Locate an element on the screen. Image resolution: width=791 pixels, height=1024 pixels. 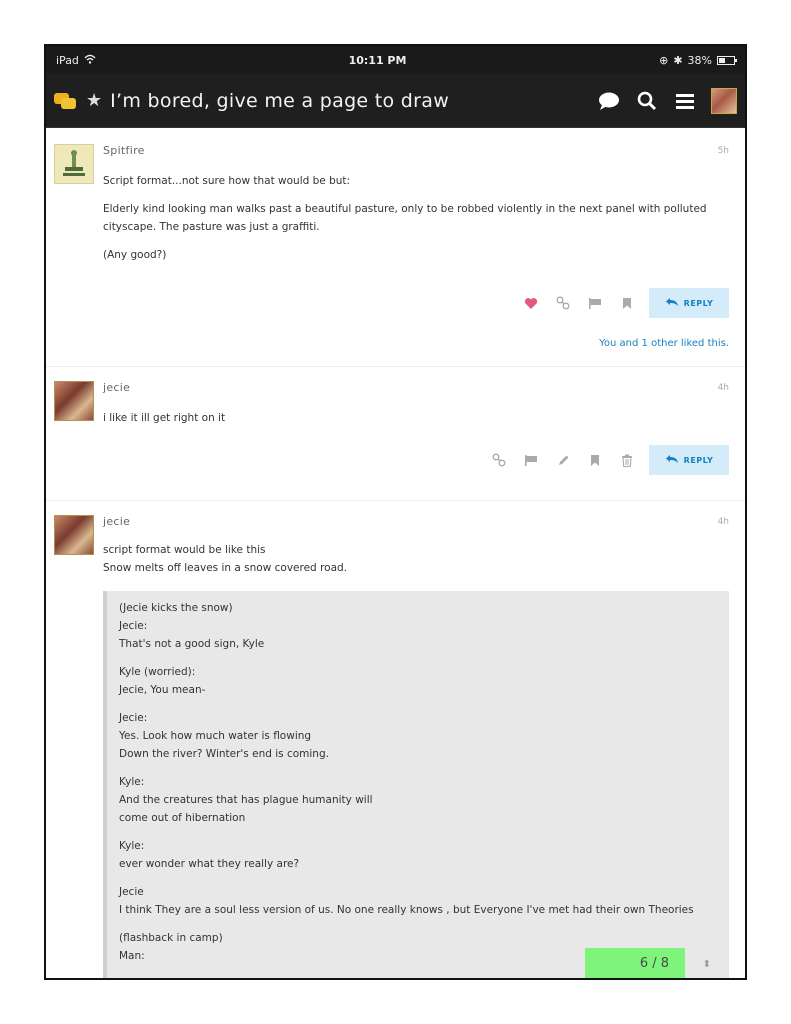
hamburger-menu-icon is located at coordinates (685, 101).